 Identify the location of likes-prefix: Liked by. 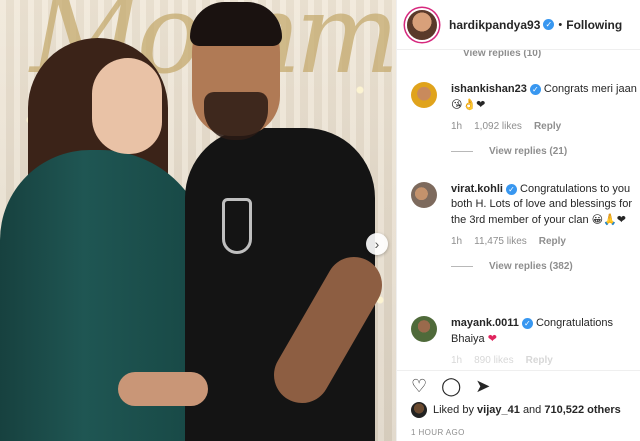
(453, 410).